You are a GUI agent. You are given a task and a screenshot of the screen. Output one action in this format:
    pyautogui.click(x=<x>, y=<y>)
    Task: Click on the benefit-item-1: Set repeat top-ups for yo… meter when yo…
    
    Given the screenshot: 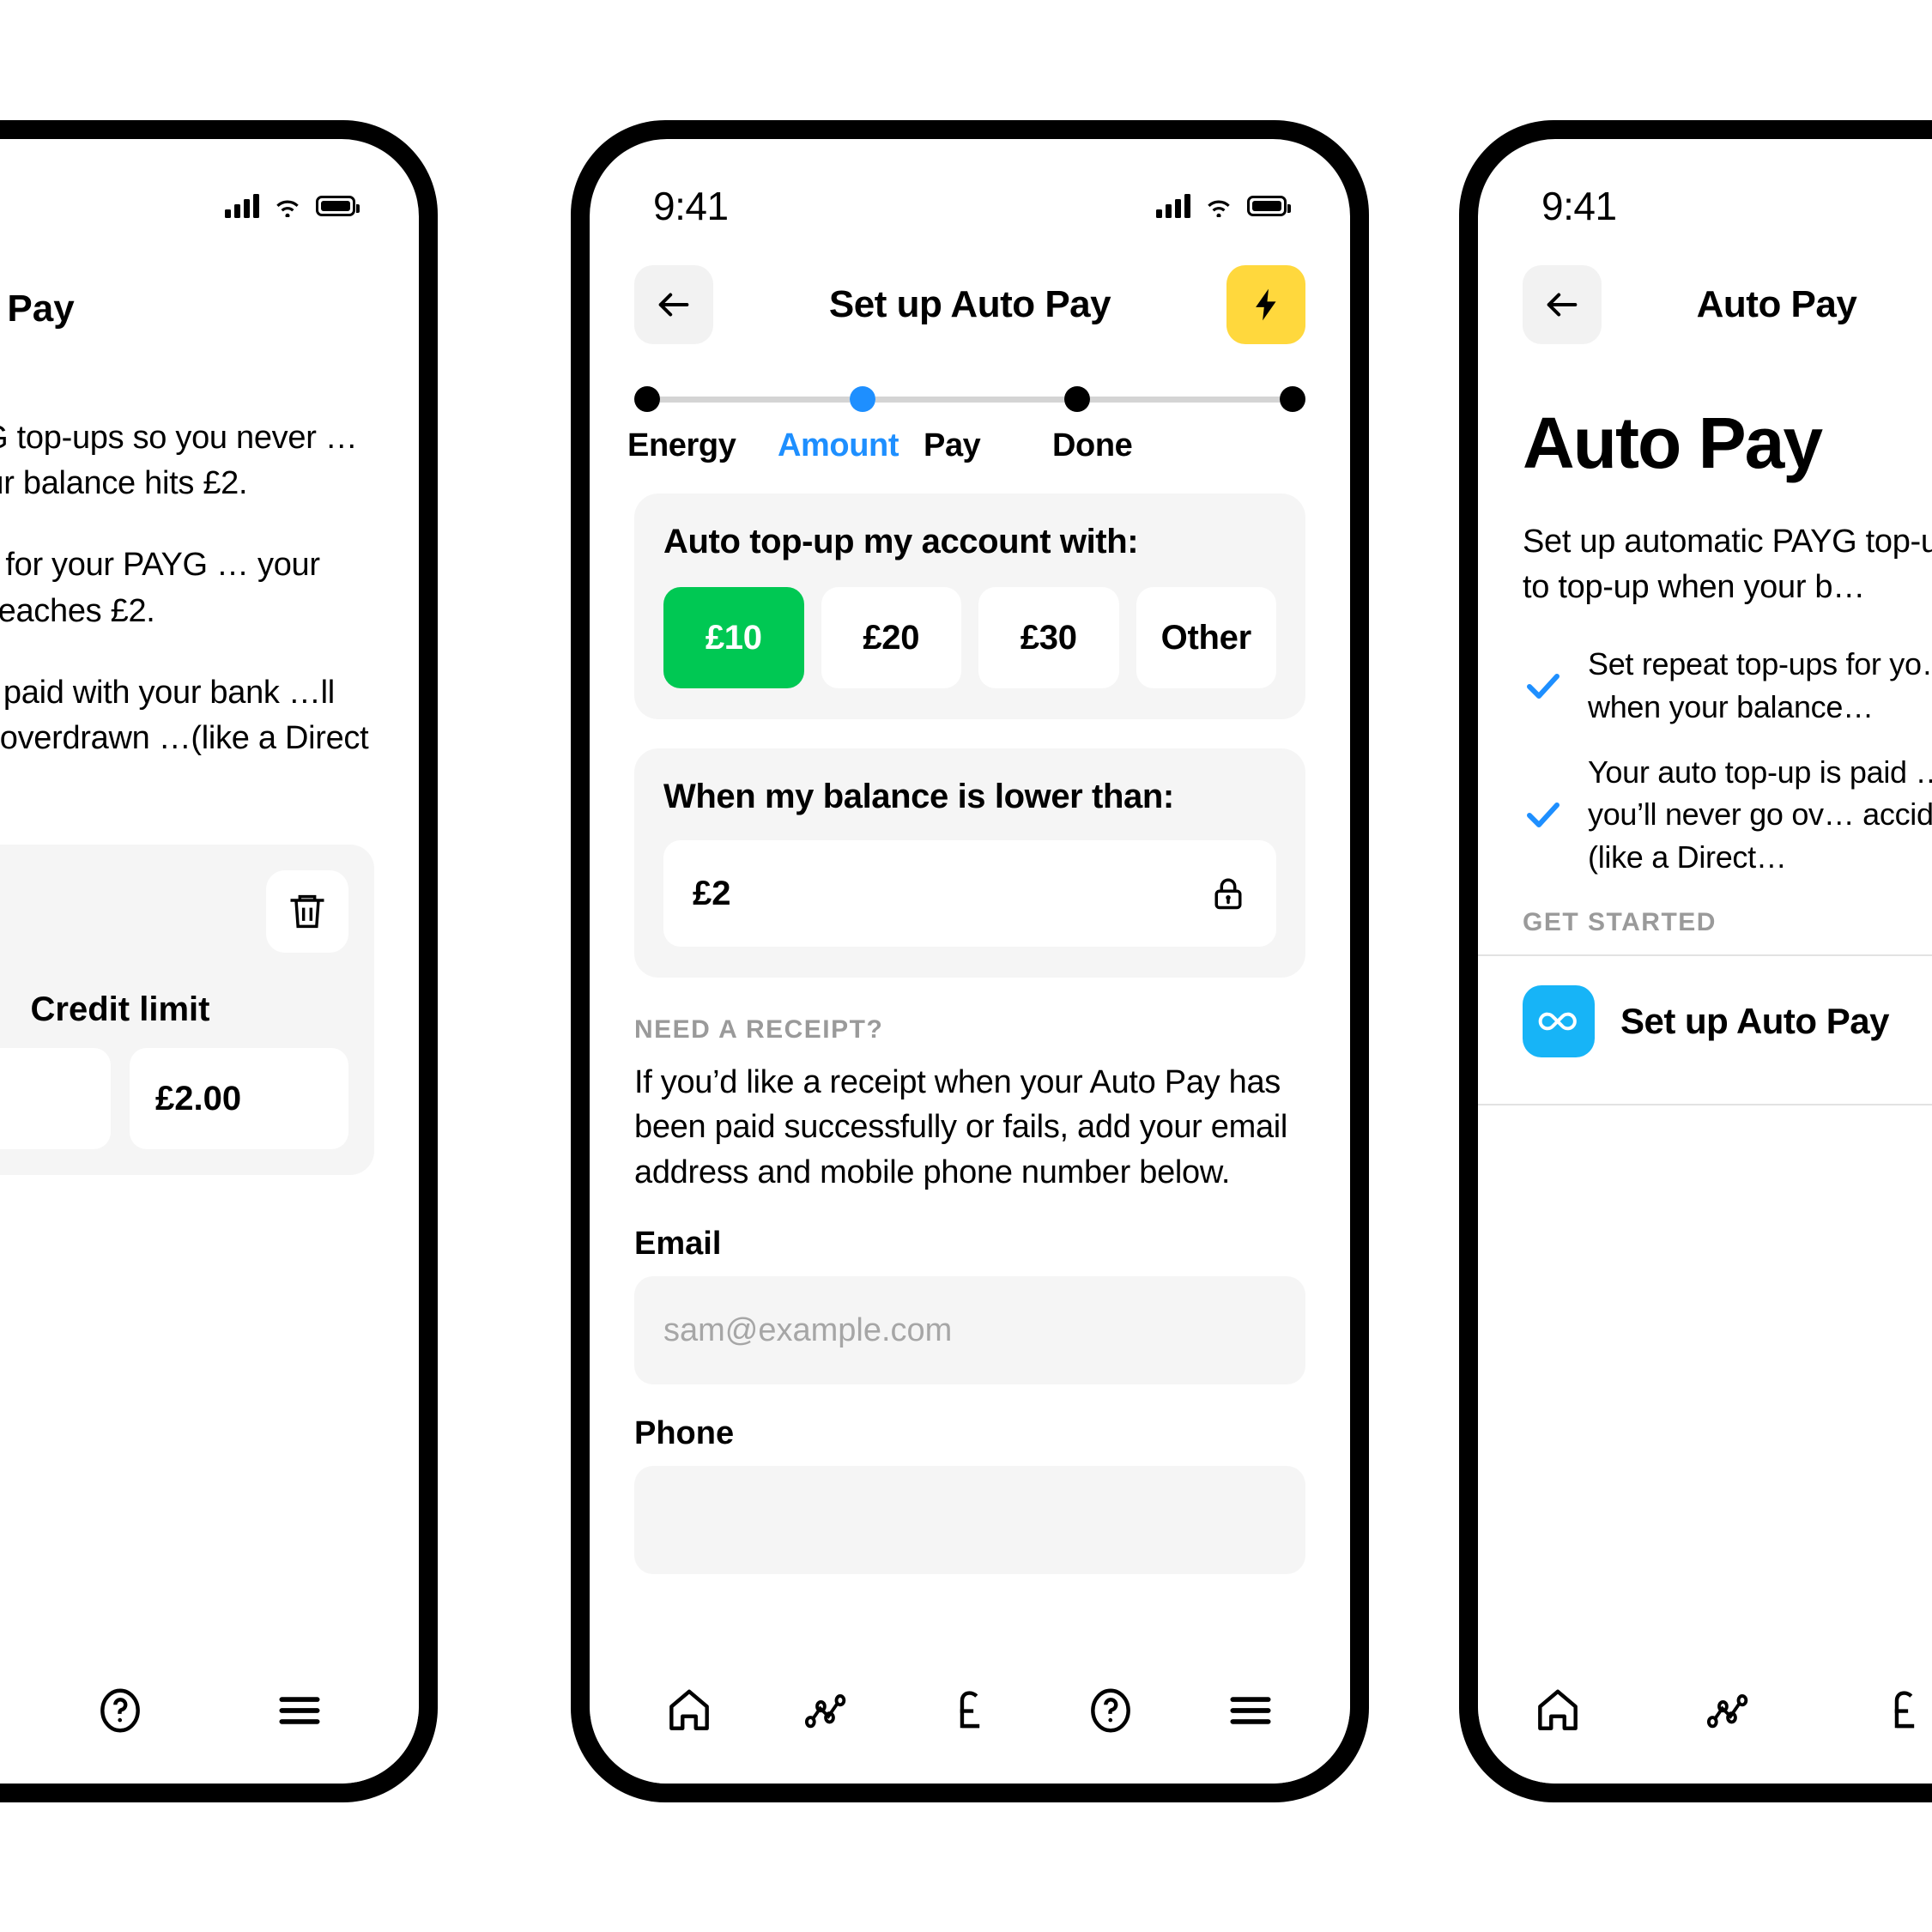 What is the action you would take?
    pyautogui.click(x=1728, y=686)
    